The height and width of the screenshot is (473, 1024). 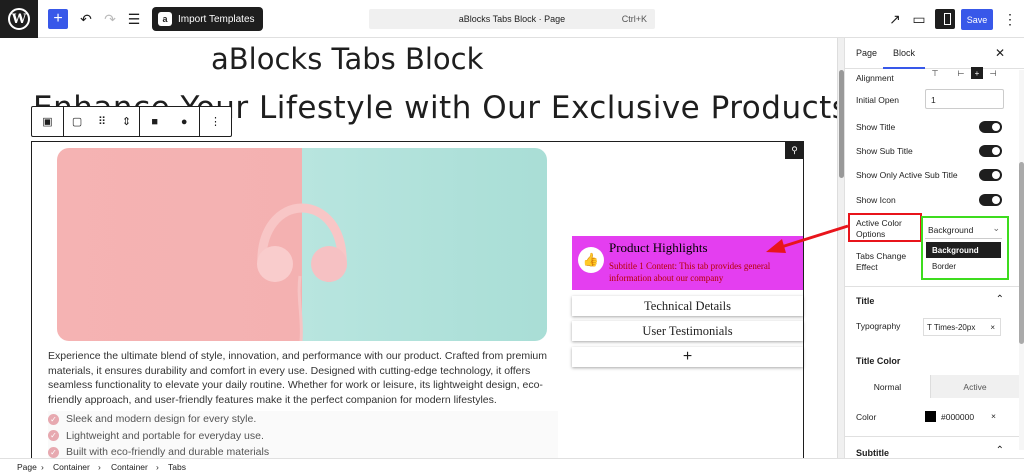 I want to click on sidebar-scrollbar, so click(x=1021, y=260).